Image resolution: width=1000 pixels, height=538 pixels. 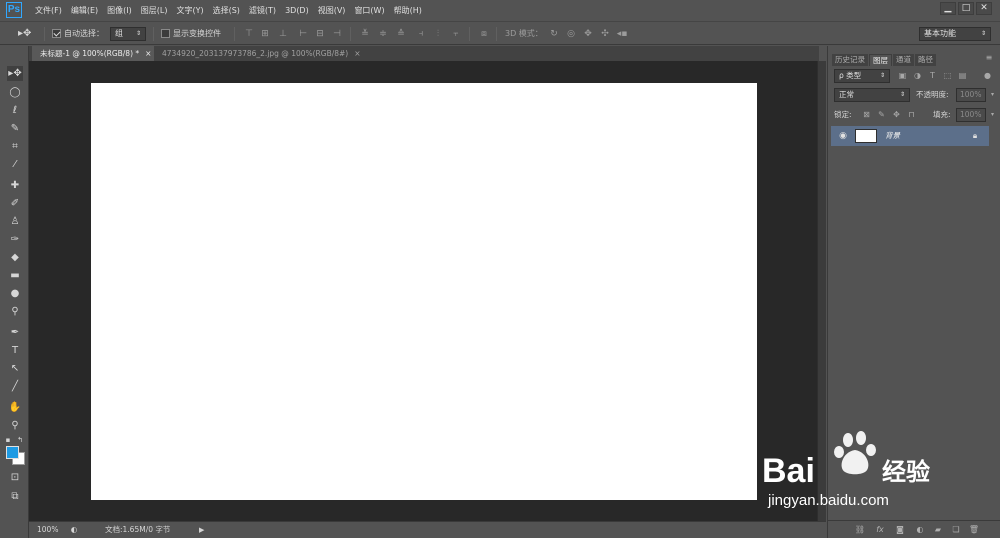 I want to click on layer-name: 背景, so click(x=892, y=136).